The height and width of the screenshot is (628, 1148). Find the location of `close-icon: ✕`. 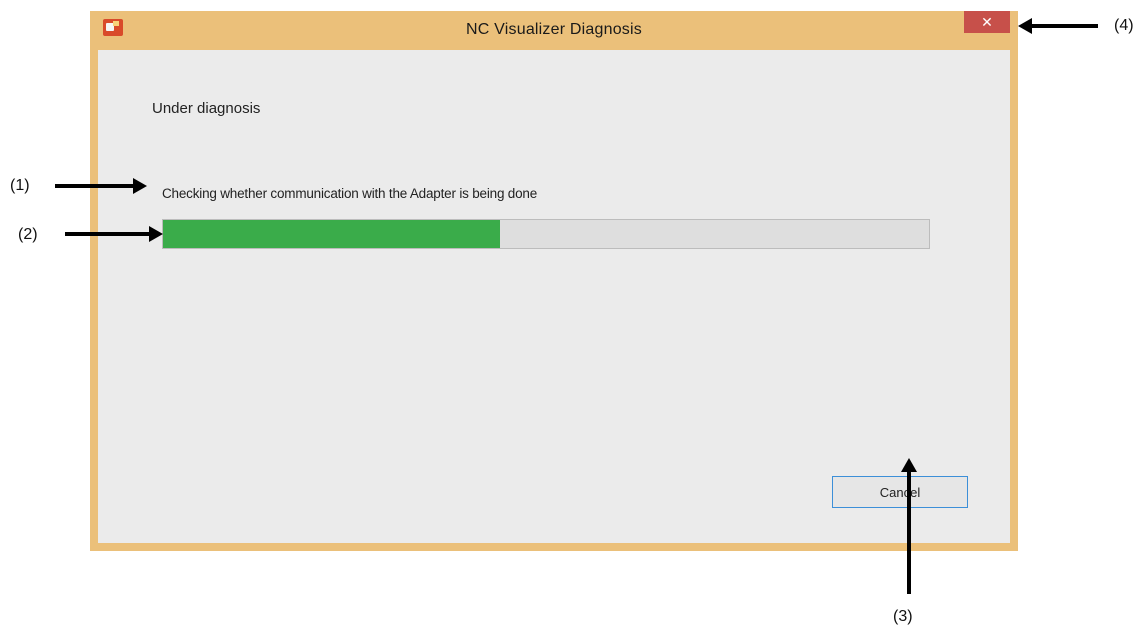

close-icon: ✕ is located at coordinates (987, 21).